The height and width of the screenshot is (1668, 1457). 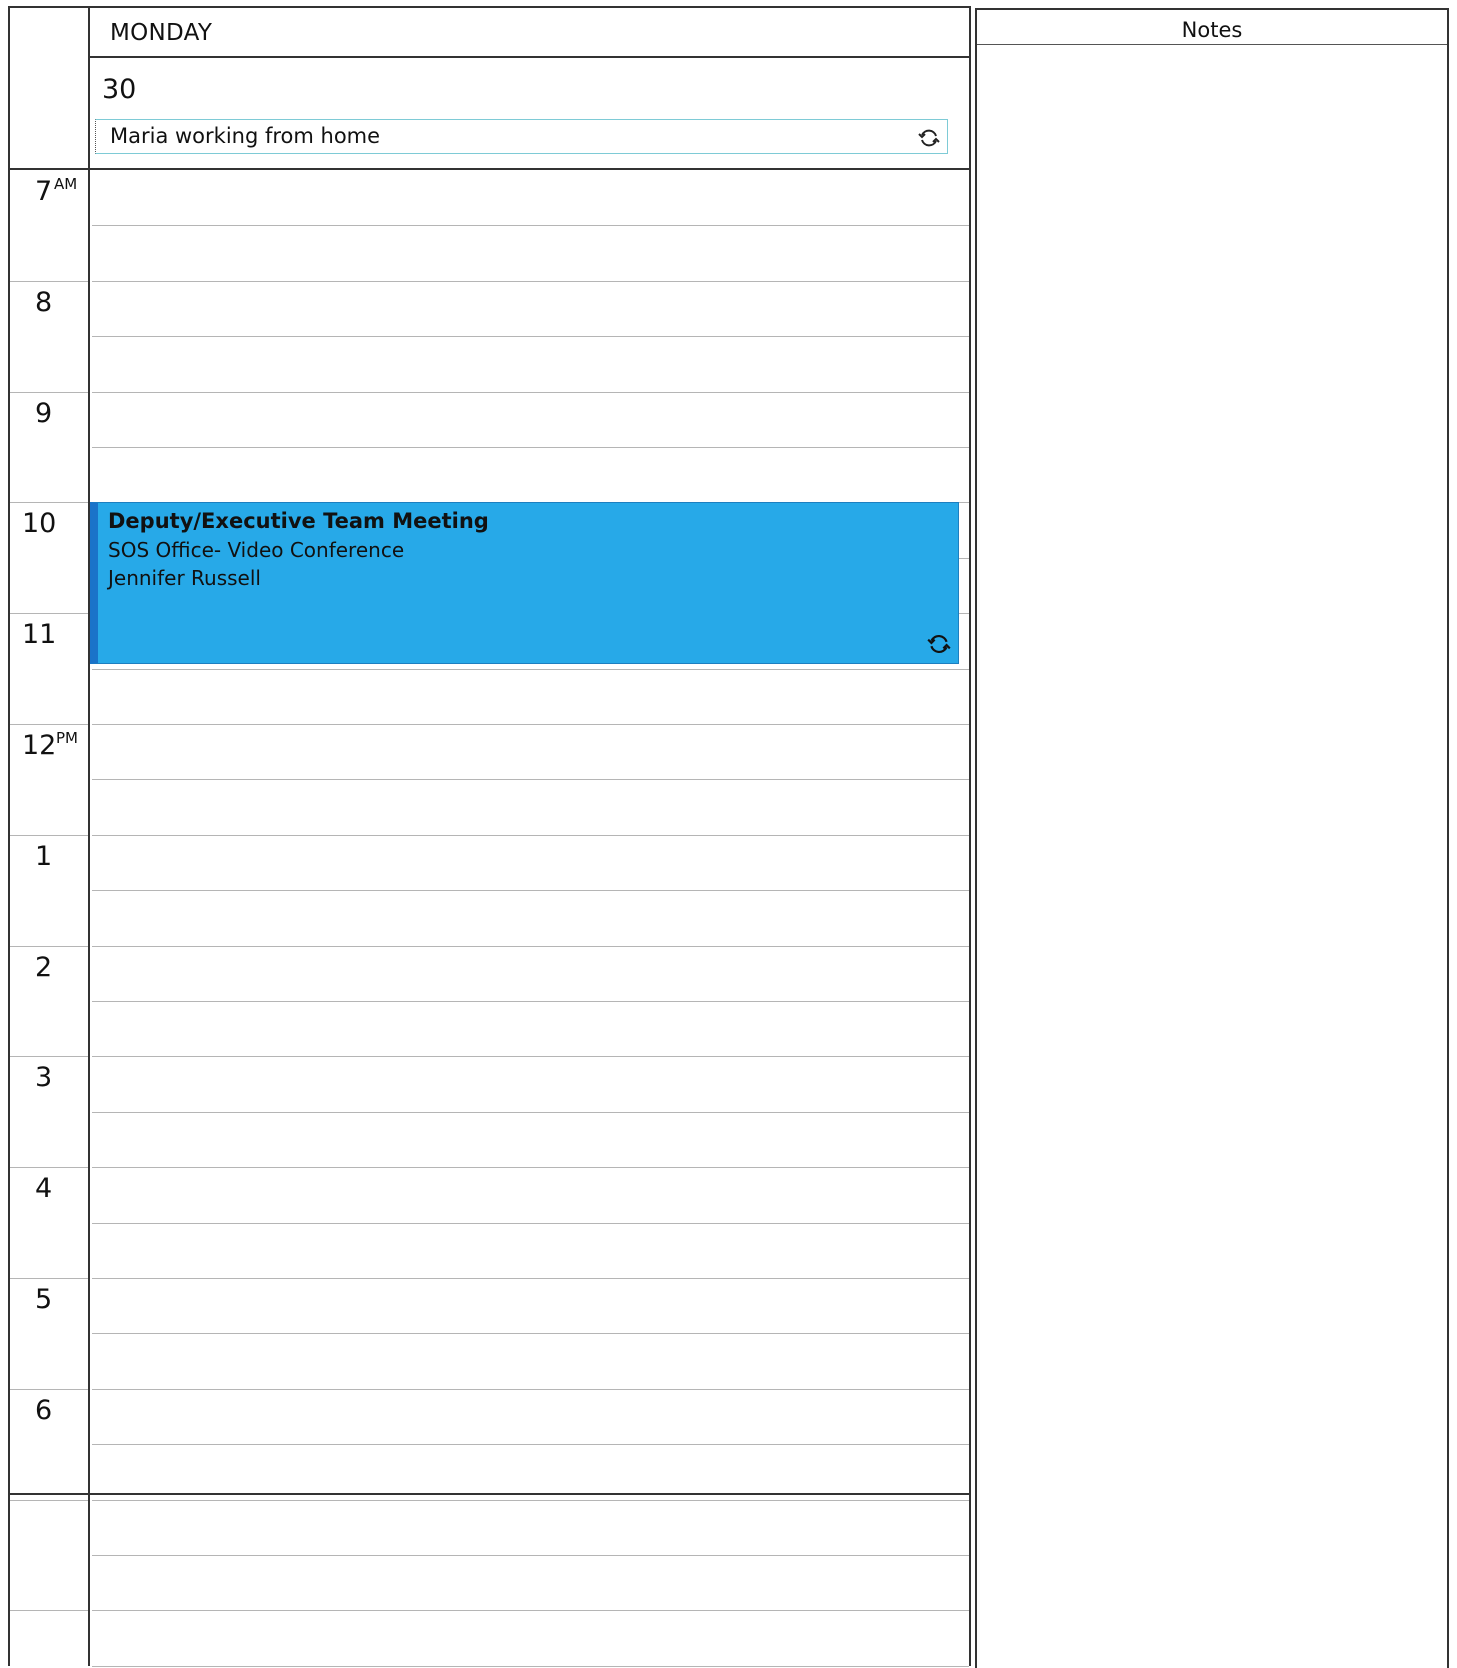 I want to click on hour-label: 8, so click(x=44, y=302).